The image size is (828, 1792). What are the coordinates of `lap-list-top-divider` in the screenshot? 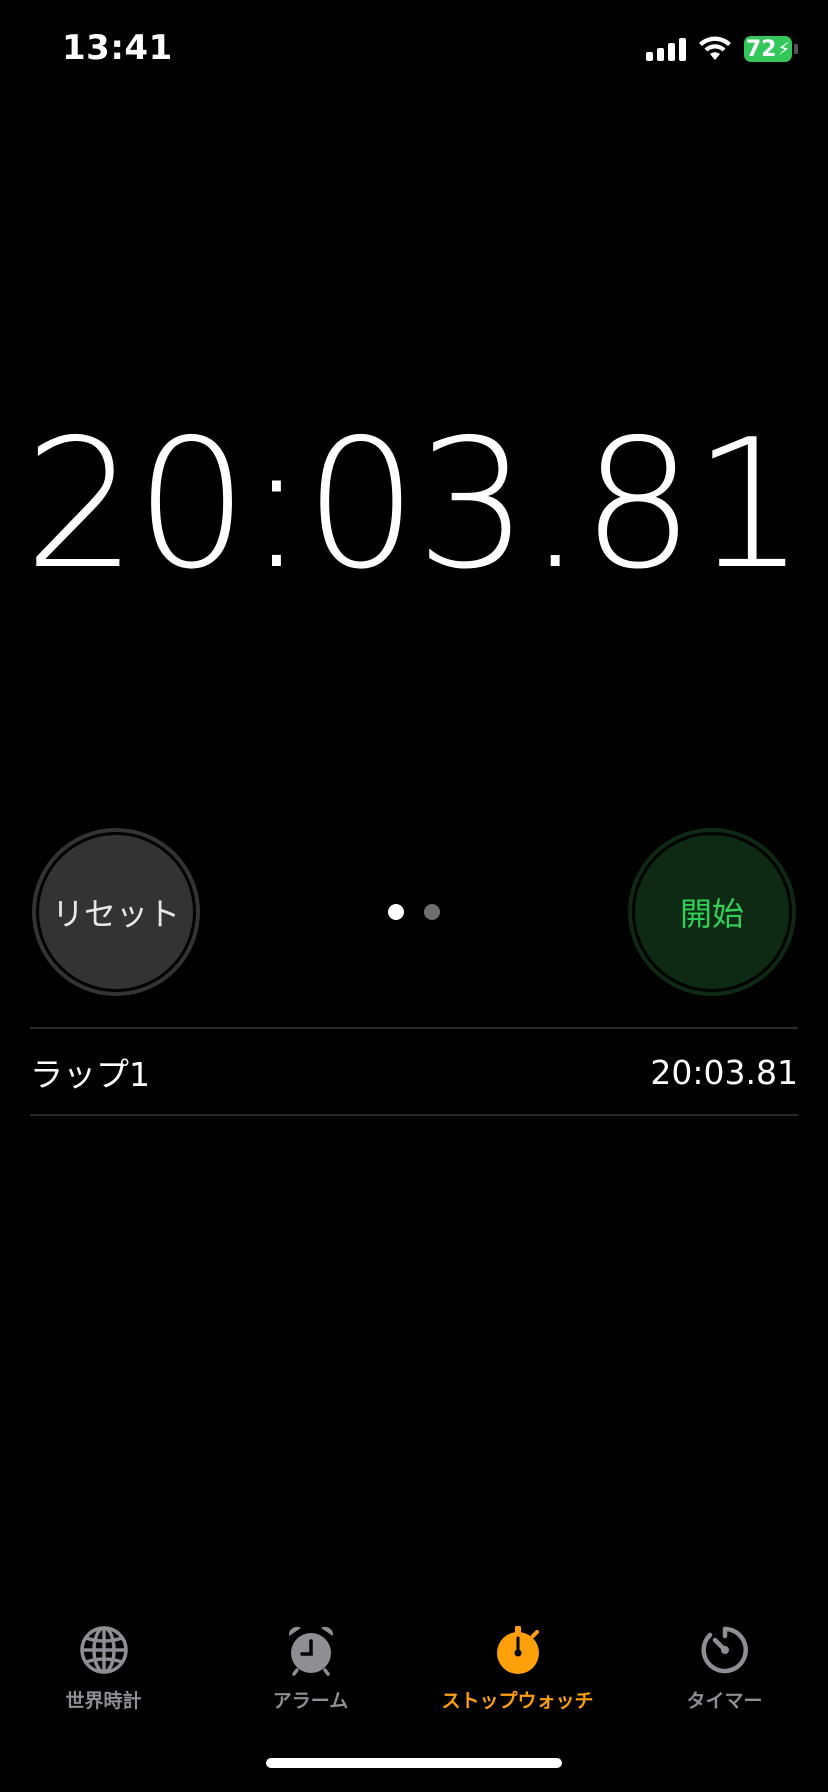 It's located at (414, 1028).